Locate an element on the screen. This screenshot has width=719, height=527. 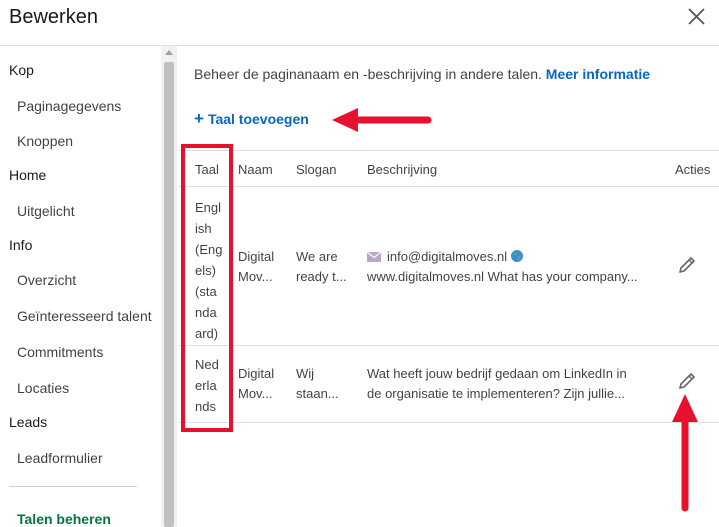
cell-slogan-line: We are is located at coordinates (317, 256).